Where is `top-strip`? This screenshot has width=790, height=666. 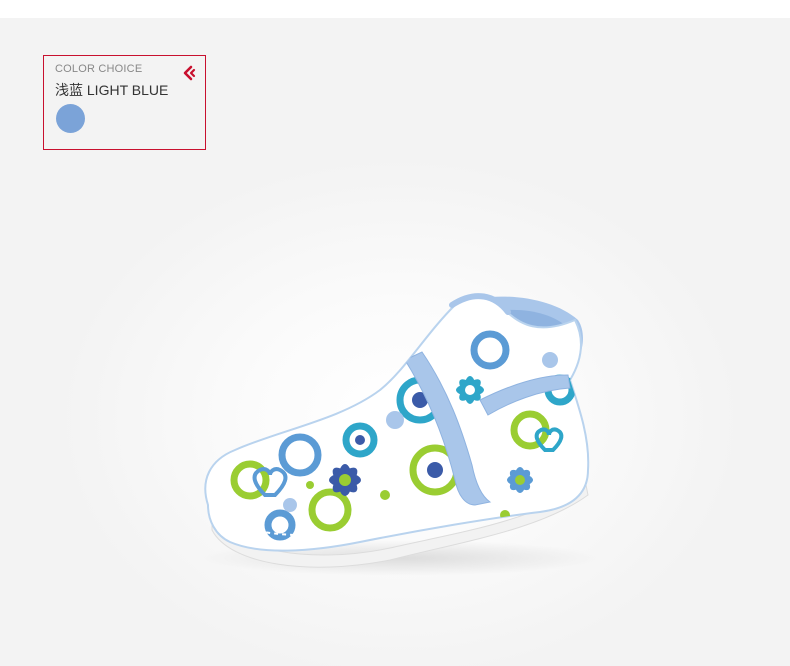 top-strip is located at coordinates (395, 9).